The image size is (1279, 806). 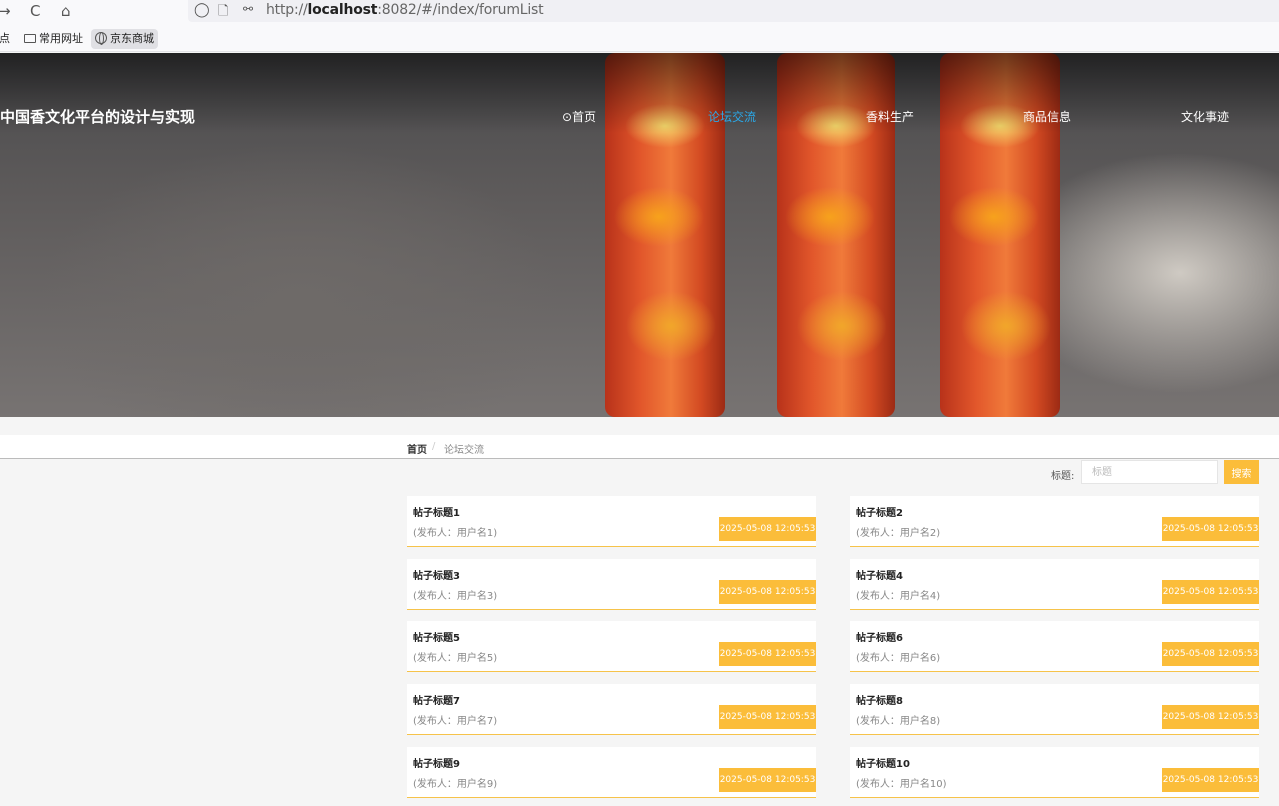 What do you see at coordinates (611, 584) in the screenshot?
I see `post-card: 帖子标题3 (发布人：用户名3) 2025-05-08 12:05:53` at bounding box center [611, 584].